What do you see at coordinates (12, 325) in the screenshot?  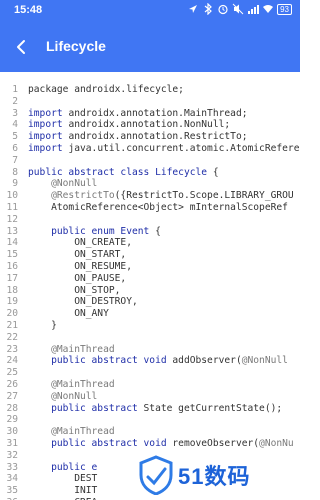 I see `line-number: 21` at bounding box center [12, 325].